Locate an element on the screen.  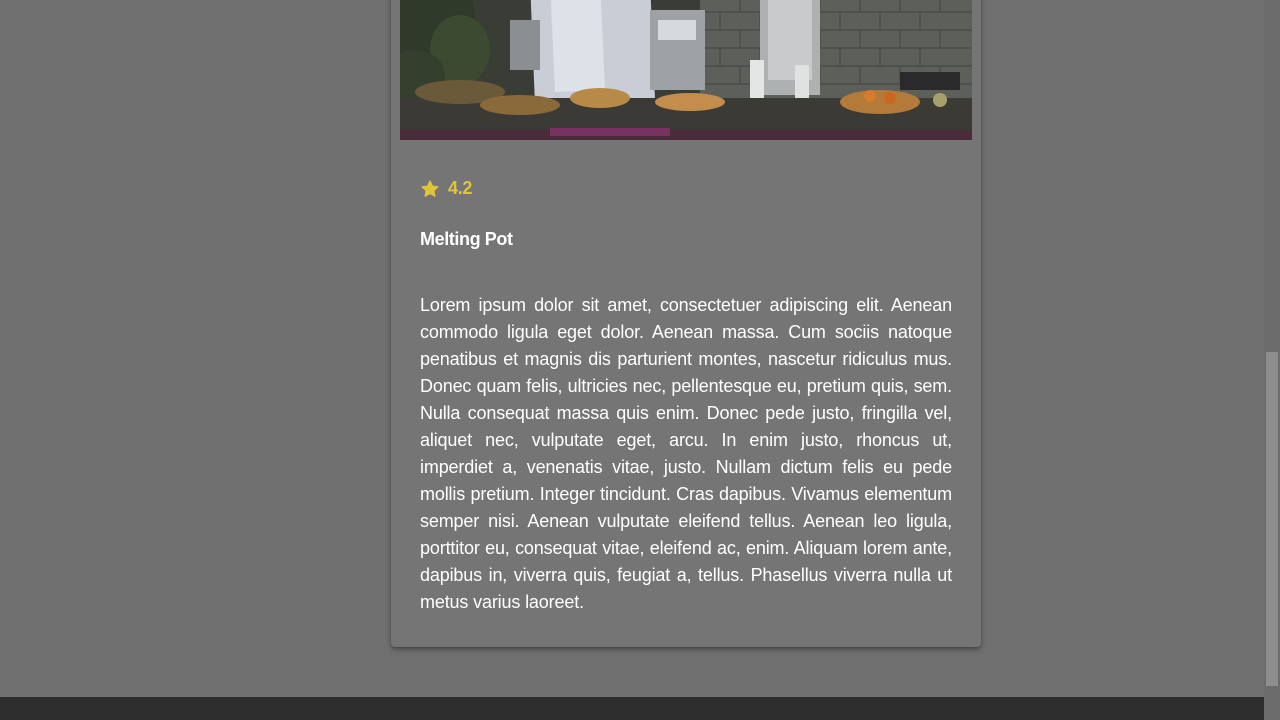
scrollbar-thumb is located at coordinates (1272, 519).